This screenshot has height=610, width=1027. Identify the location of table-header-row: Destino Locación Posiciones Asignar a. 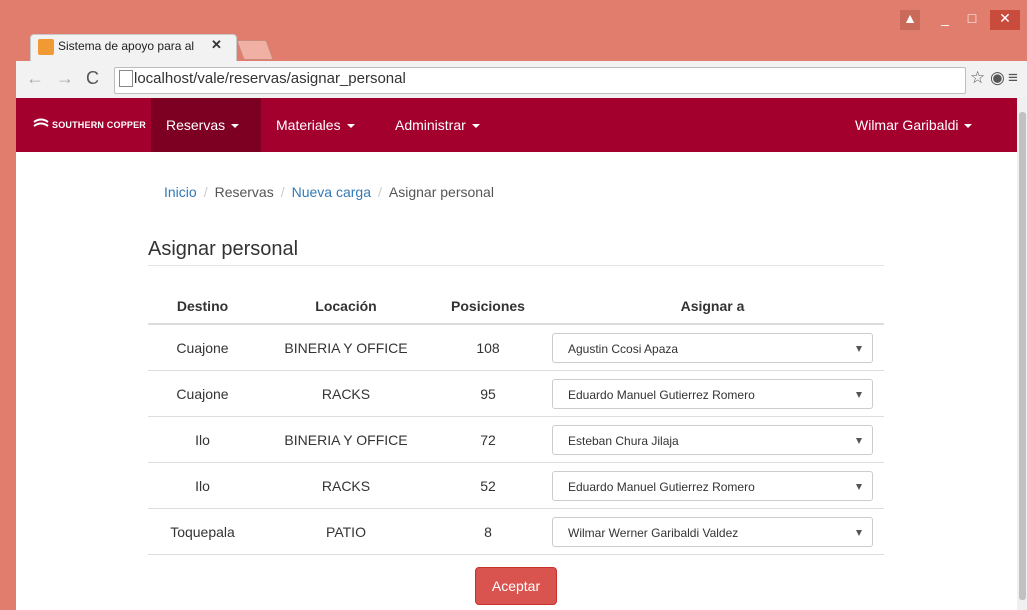
(516, 307).